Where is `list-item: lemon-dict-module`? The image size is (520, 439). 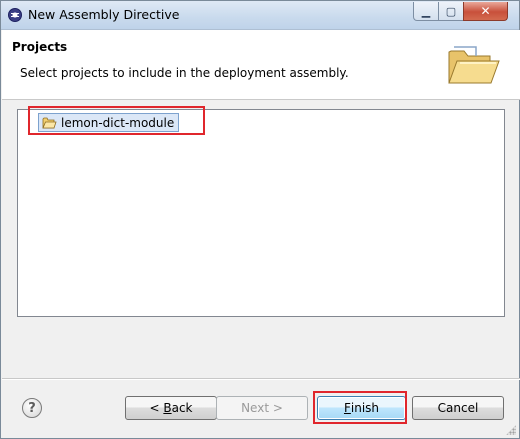
list-item: lemon-dict-module is located at coordinates (109, 122).